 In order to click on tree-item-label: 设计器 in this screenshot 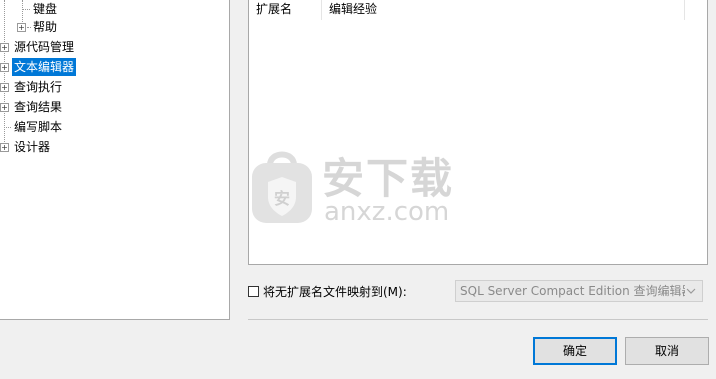, I will do `click(32, 147)`.